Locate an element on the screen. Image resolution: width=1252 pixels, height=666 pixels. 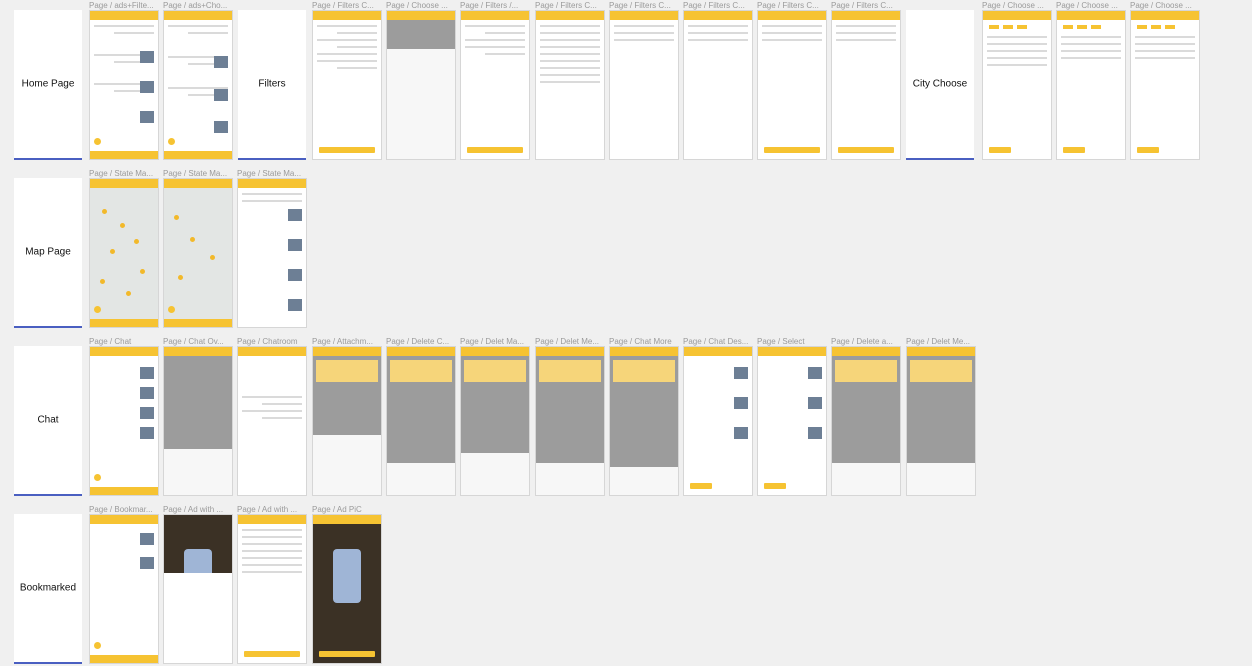
frame-label: Page / Select is located at coordinates (781, 341).